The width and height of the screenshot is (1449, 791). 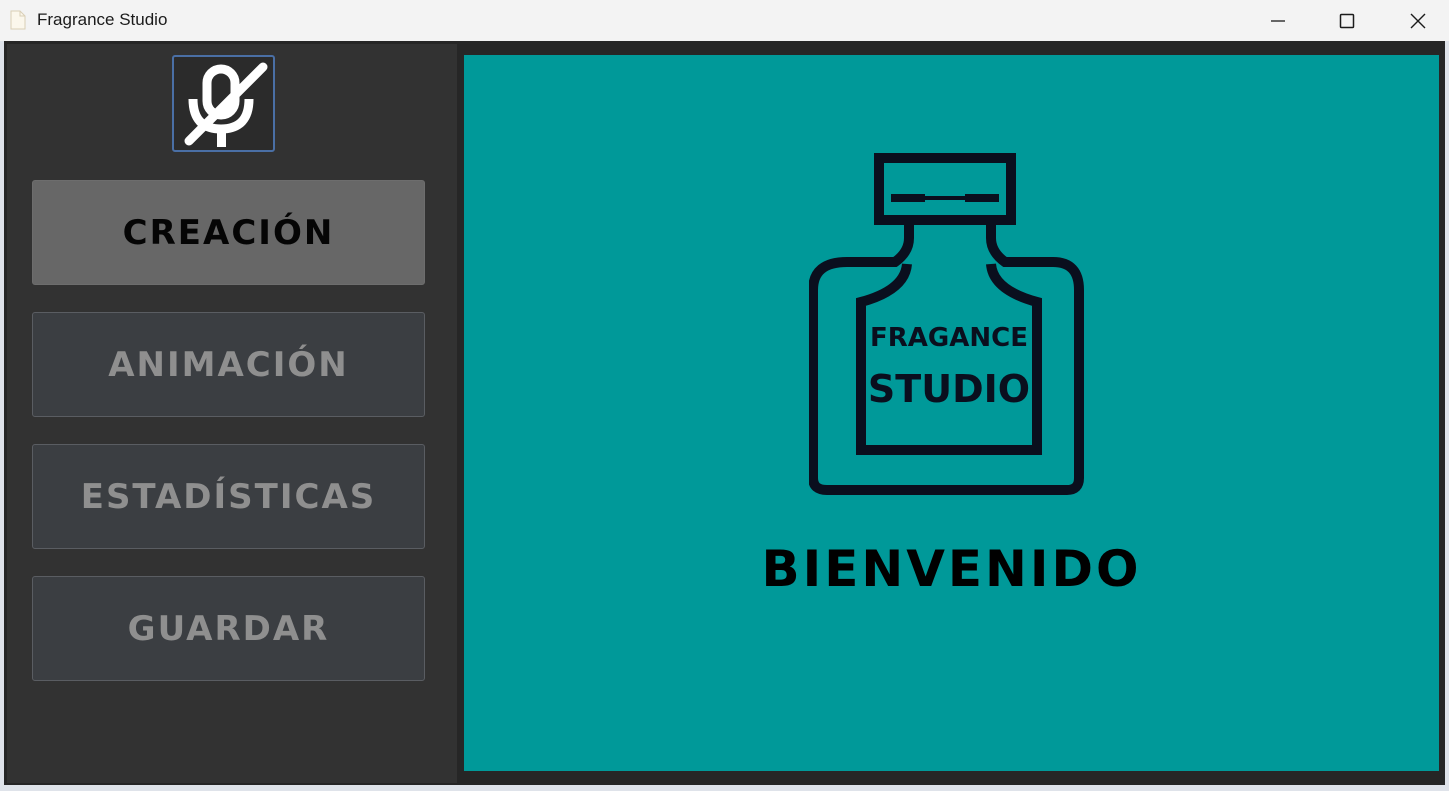 I want to click on guardar-button: GUARDAR, so click(x=228, y=628).